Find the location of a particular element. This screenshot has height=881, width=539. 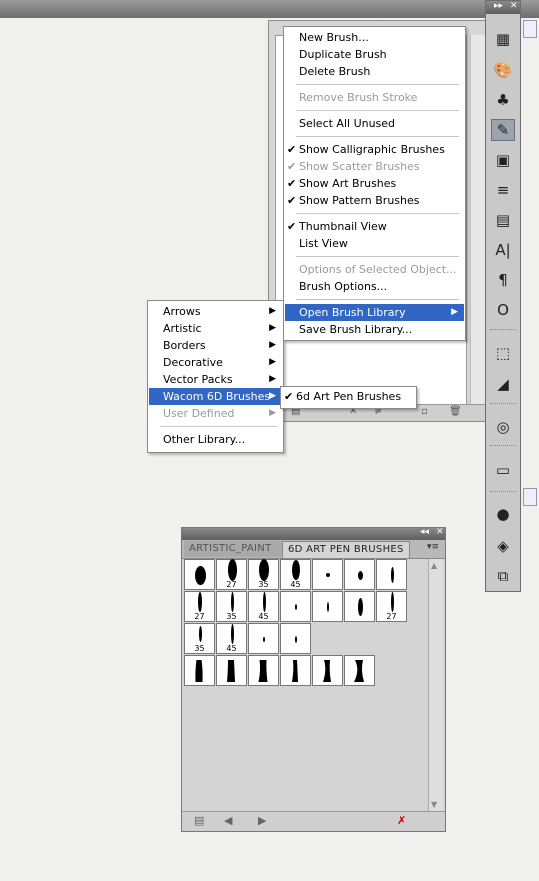

brushes-icon: ✎ is located at coordinates (503, 130).